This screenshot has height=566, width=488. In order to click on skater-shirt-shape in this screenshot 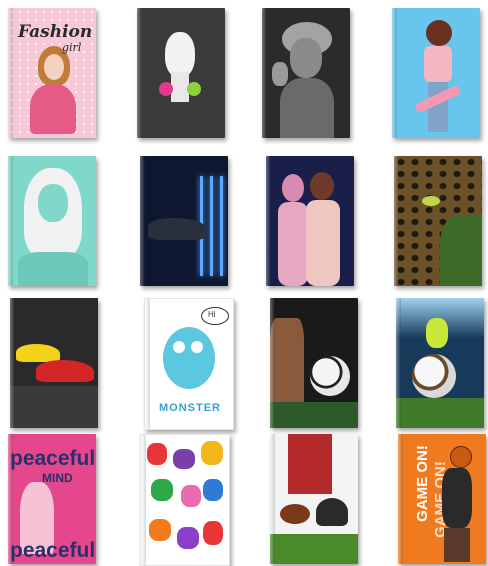, I will do `click(438, 64)`.